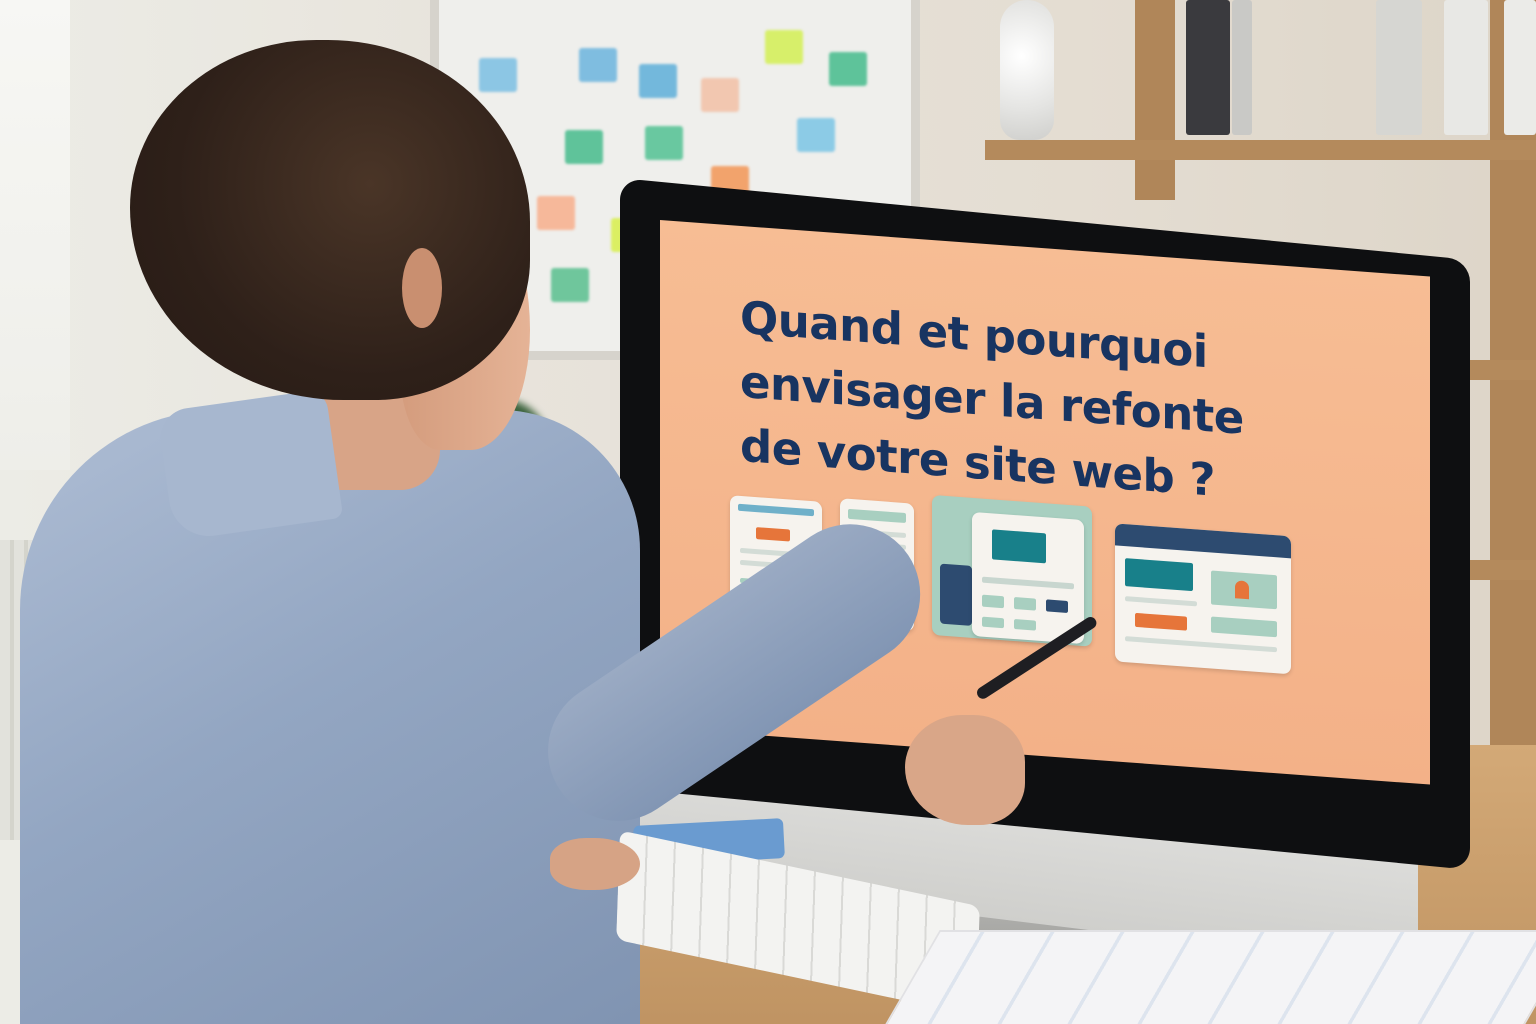  I want to click on website-mockup-card-inner, so click(1028, 578).